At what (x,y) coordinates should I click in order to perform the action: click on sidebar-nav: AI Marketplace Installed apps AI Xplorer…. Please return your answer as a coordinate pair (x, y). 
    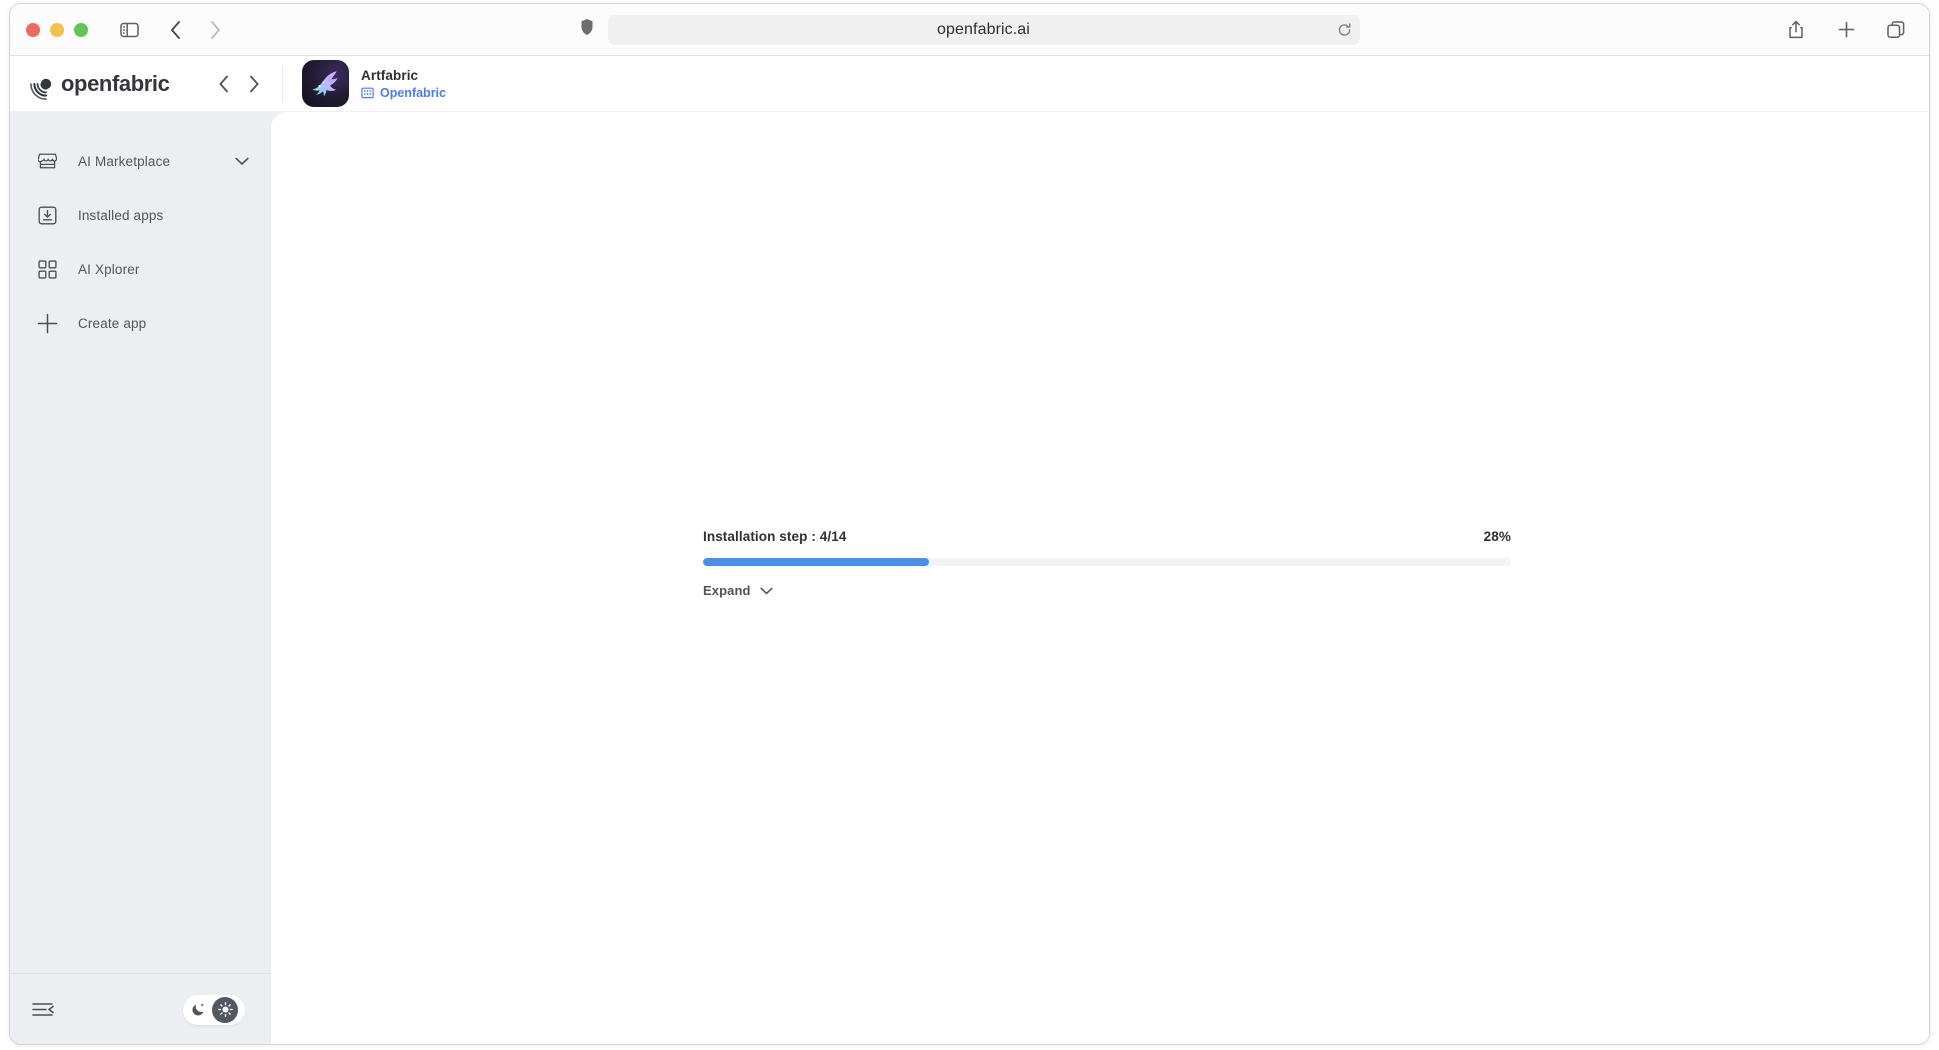
    Looking at the image, I should click on (140, 231).